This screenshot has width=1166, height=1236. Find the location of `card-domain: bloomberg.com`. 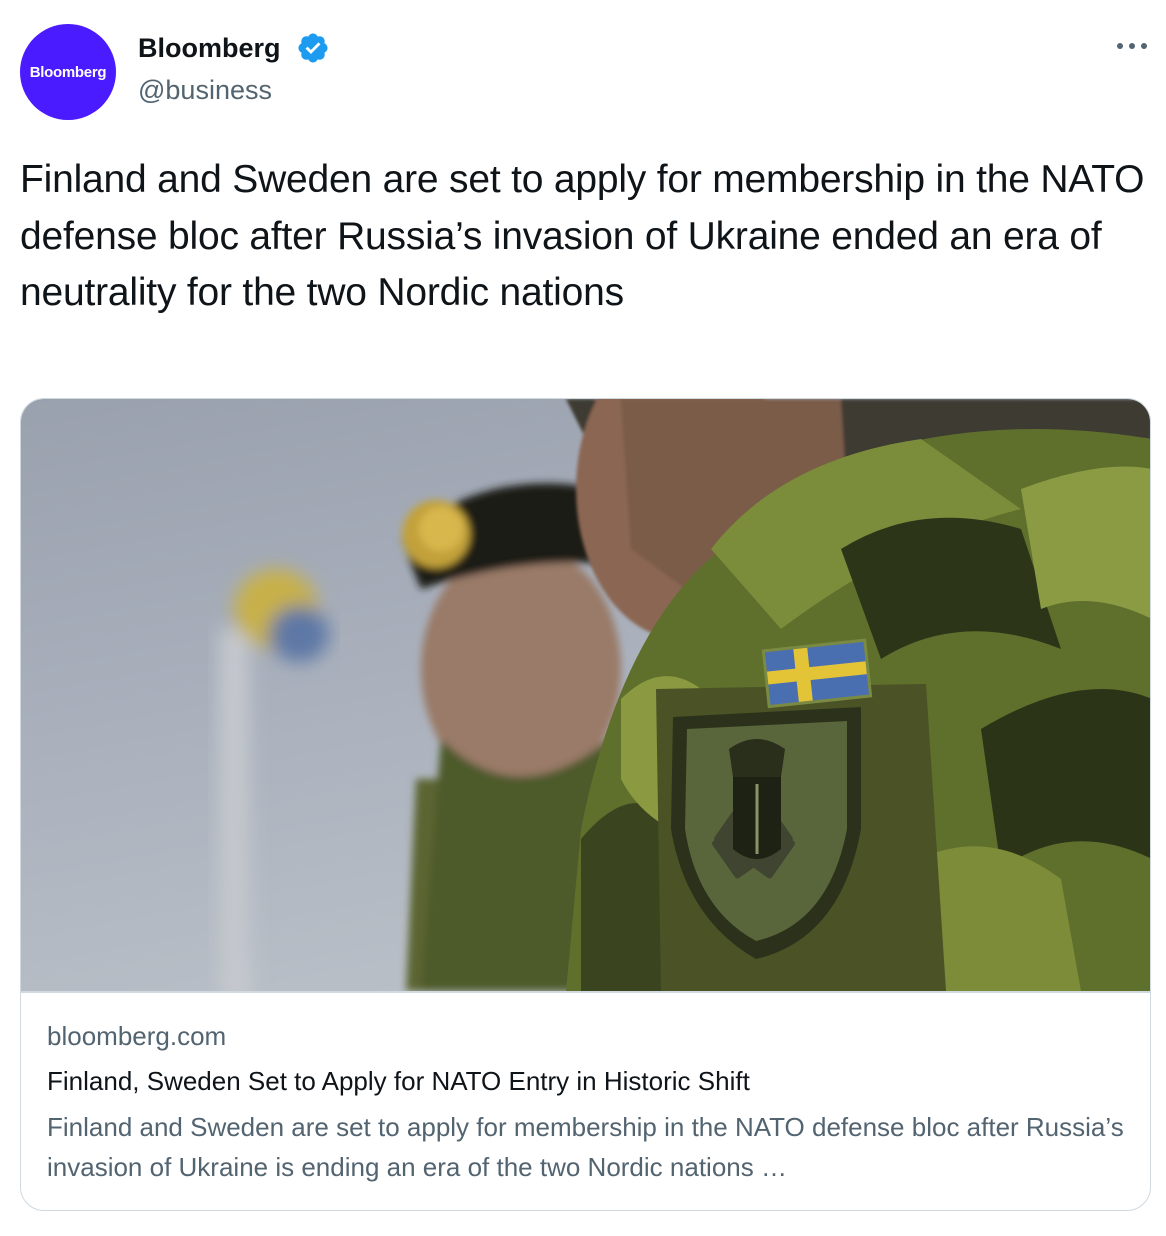

card-domain: bloomberg.com is located at coordinates (137, 1036).